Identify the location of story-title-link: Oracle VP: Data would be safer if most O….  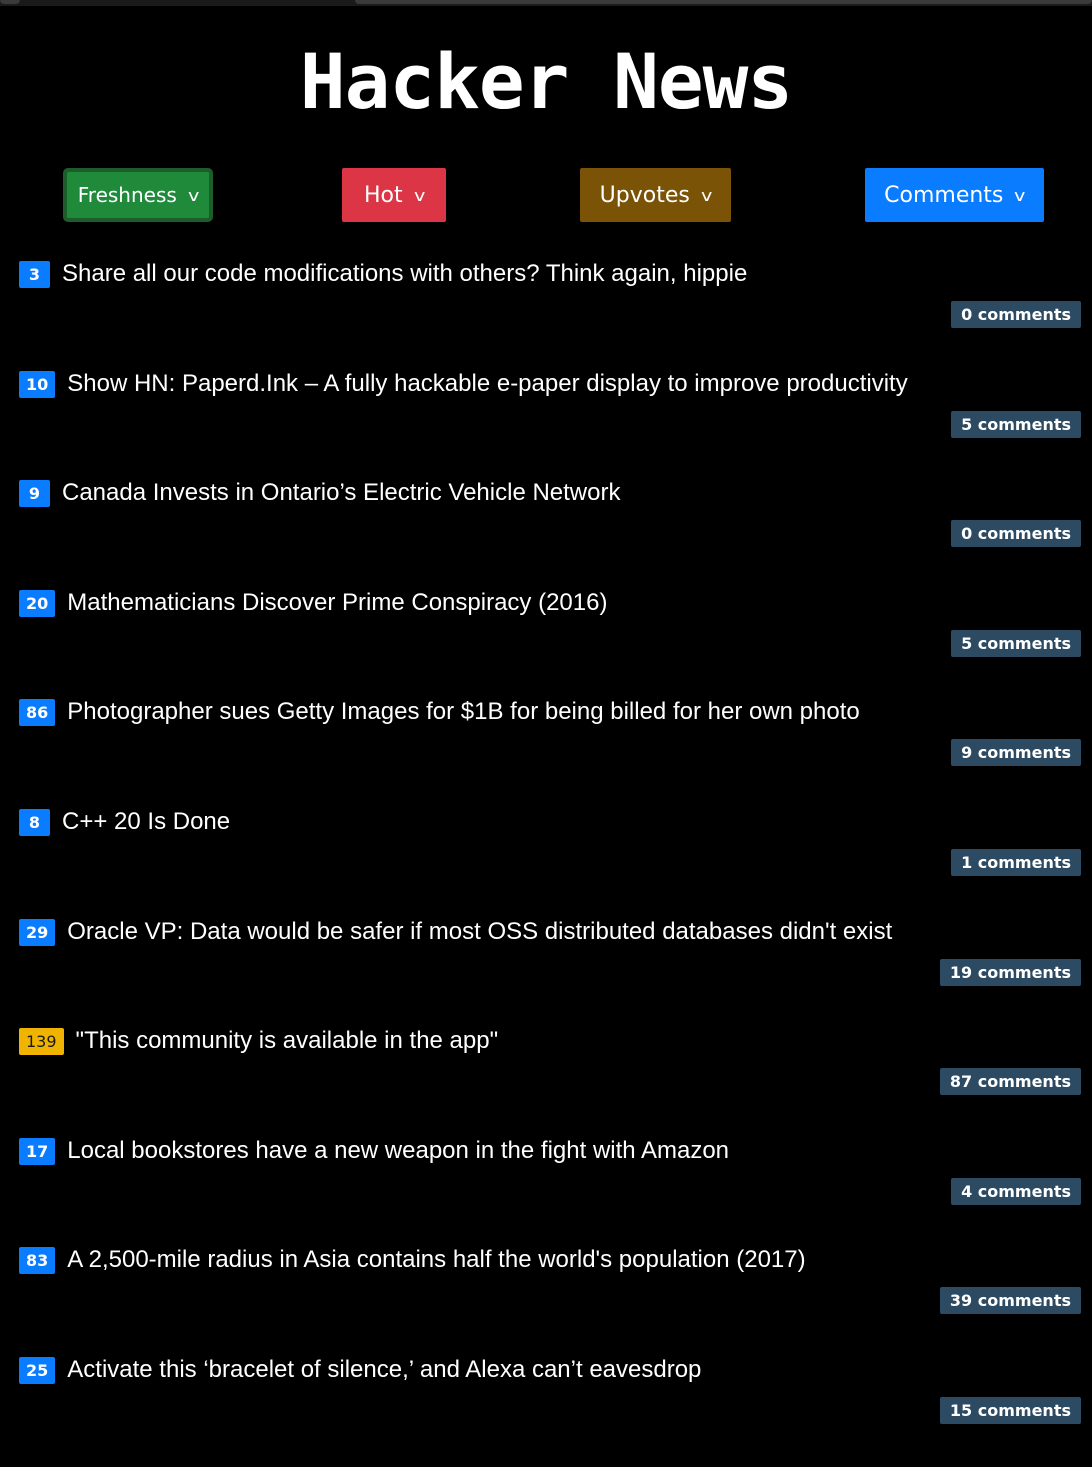
(479, 932).